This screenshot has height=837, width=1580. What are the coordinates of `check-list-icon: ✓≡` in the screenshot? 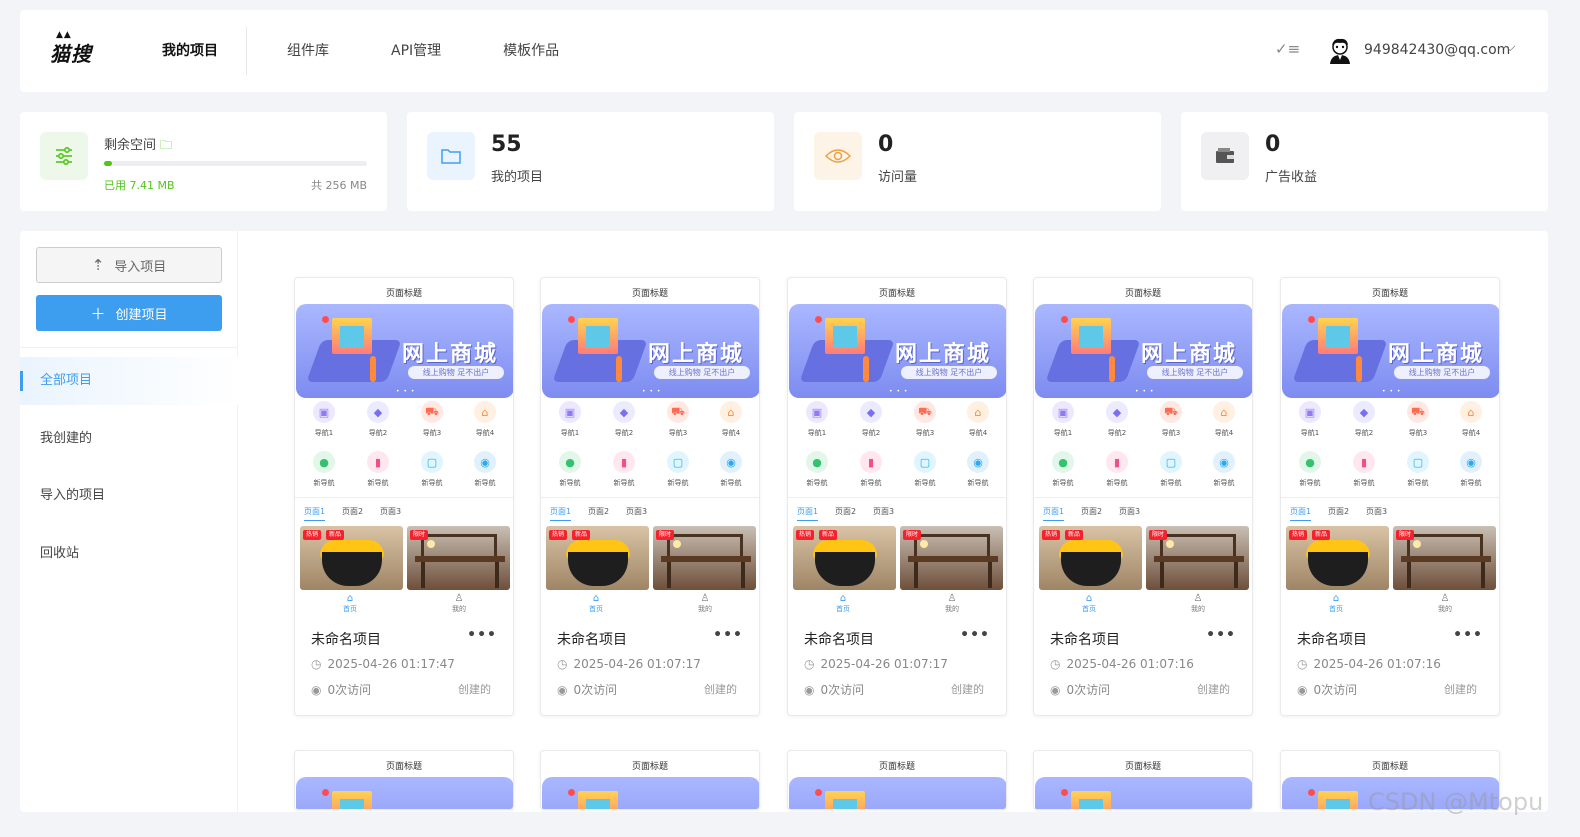 It's located at (1287, 49).